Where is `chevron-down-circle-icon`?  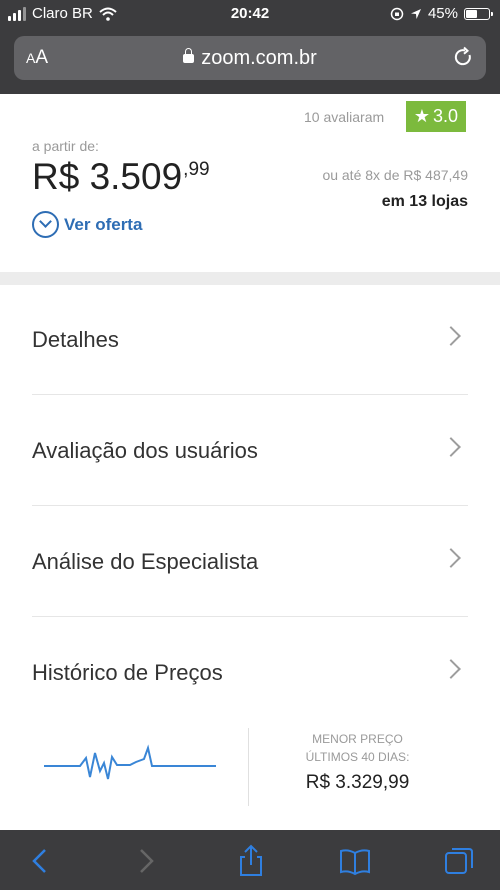
chevron-down-circle-icon is located at coordinates (45, 224).